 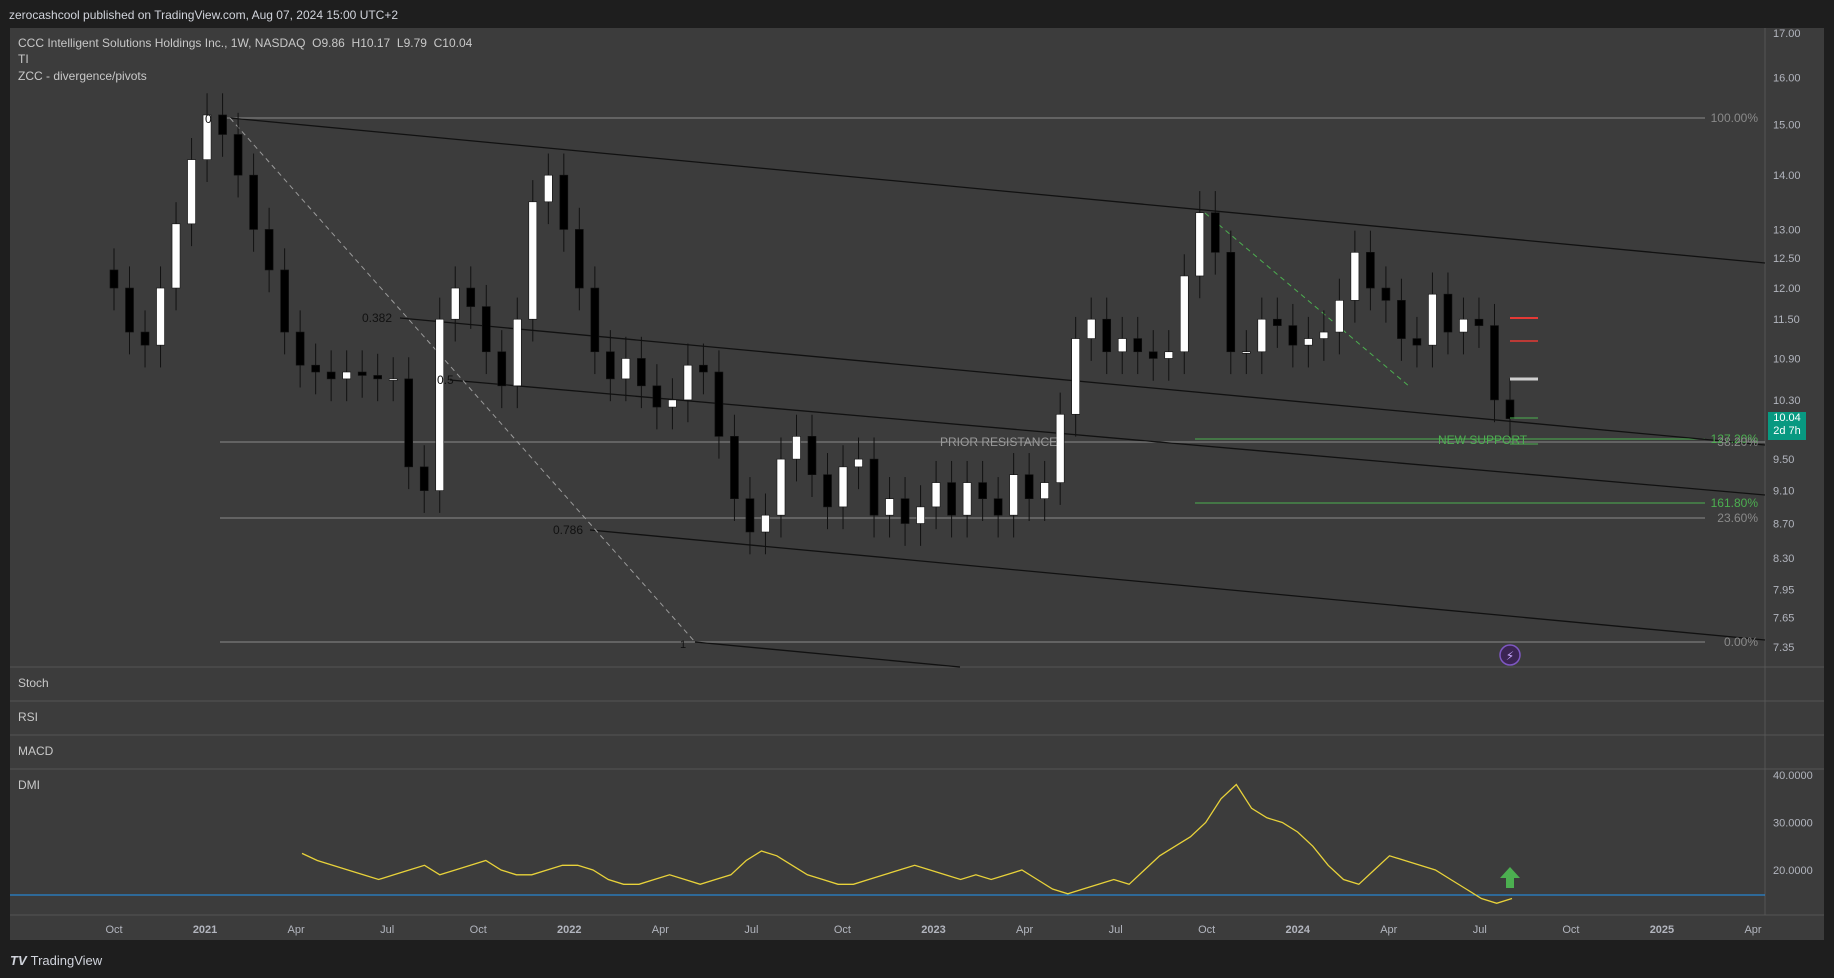 I want to click on time-axis-label: 2025, so click(x=1662, y=930).